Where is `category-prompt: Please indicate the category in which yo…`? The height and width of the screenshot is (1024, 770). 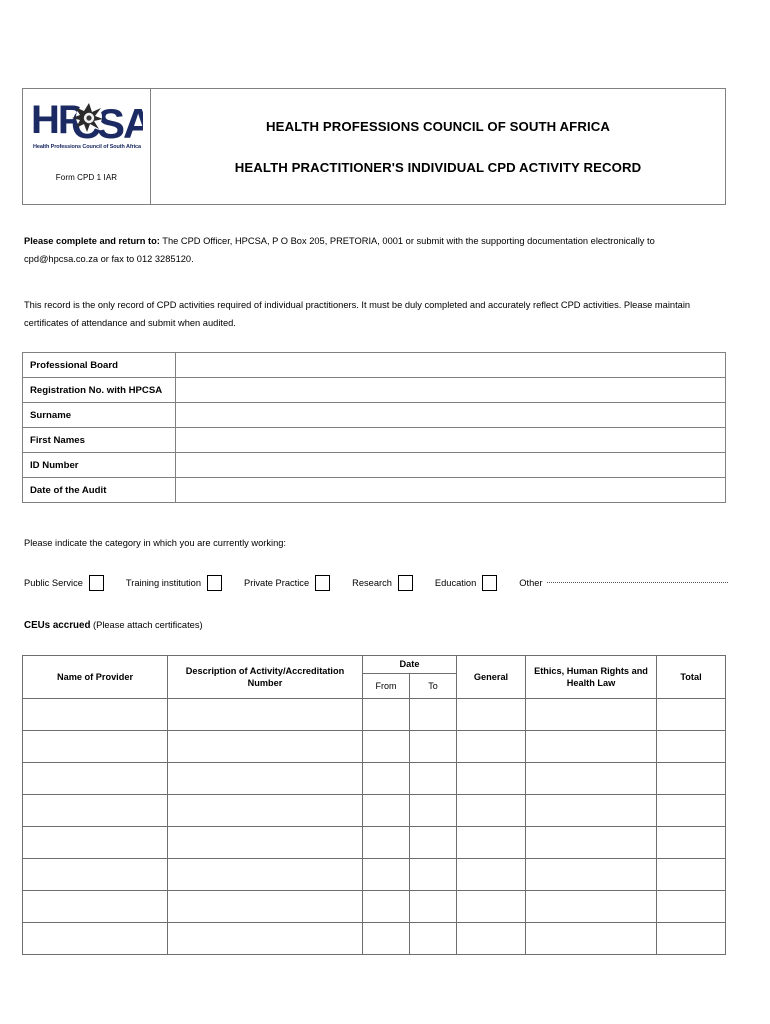
category-prompt: Please indicate the category in which yo… is located at coordinates (155, 543).